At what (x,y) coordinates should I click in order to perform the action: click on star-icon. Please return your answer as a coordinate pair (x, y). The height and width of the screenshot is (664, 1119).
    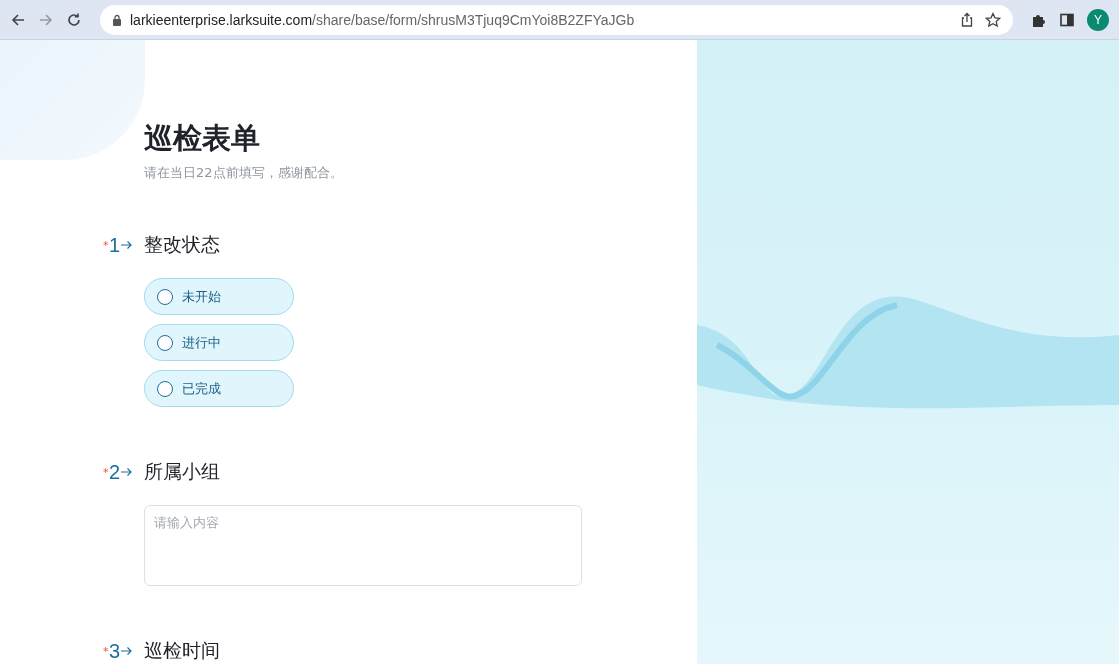
    Looking at the image, I should click on (993, 19).